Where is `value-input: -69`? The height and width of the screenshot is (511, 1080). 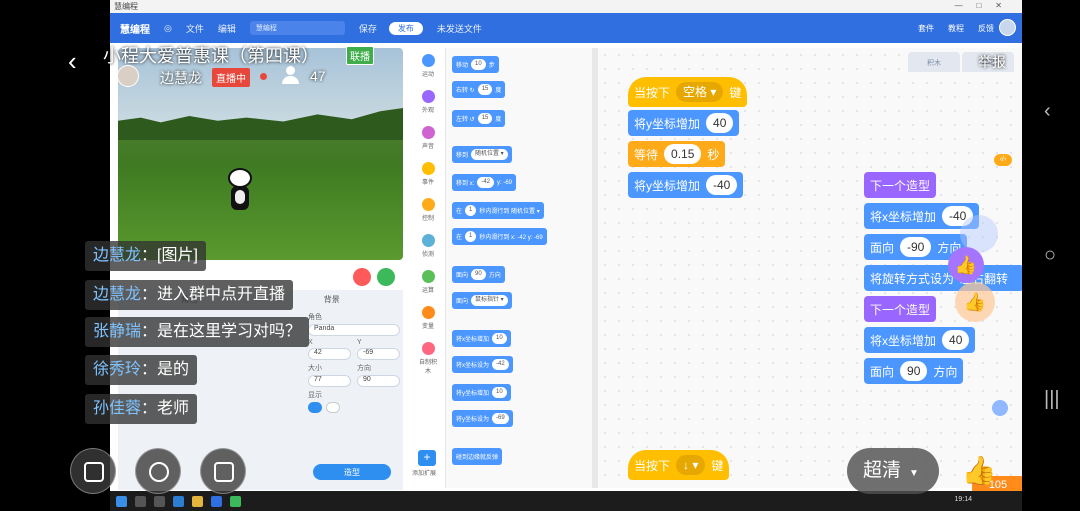
value-input: -69 is located at coordinates (500, 418).